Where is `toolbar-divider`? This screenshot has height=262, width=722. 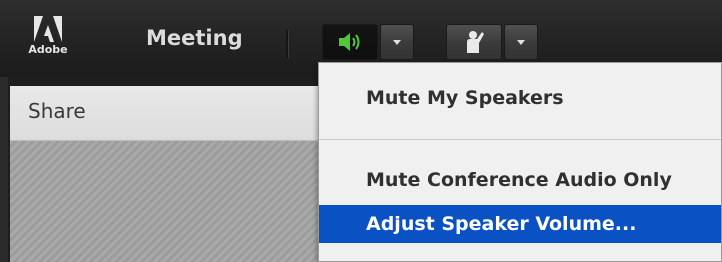
toolbar-divider is located at coordinates (287, 44).